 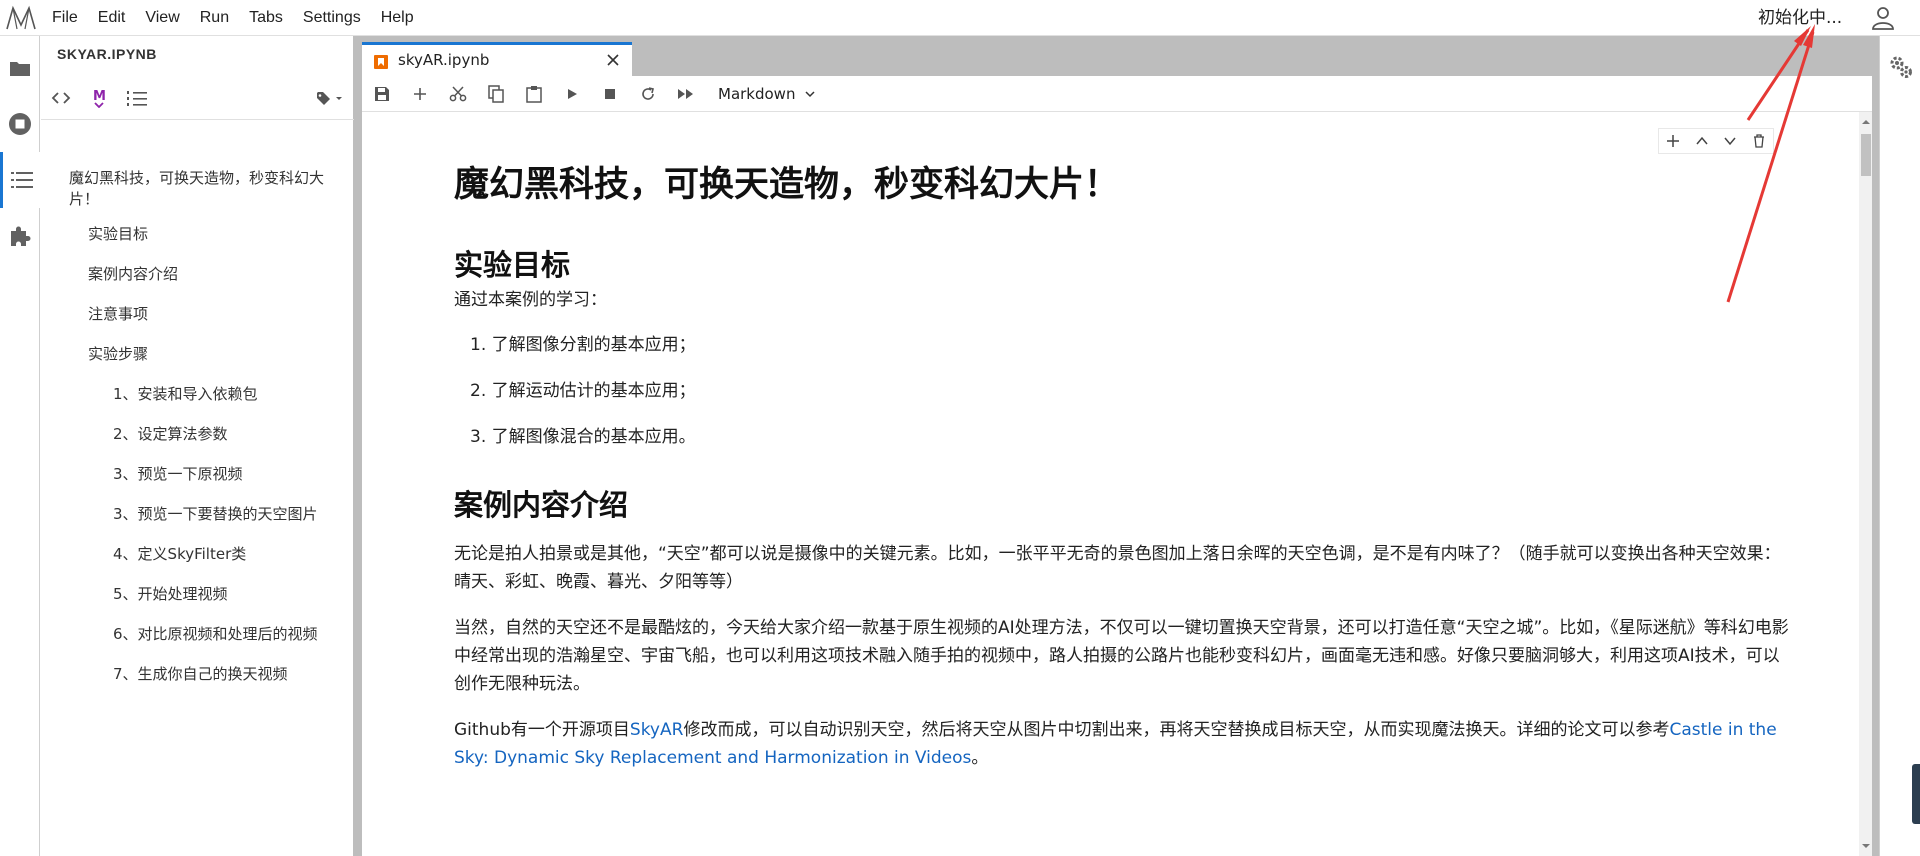 I want to click on tab-label: skyAR.ipynb, so click(x=444, y=60).